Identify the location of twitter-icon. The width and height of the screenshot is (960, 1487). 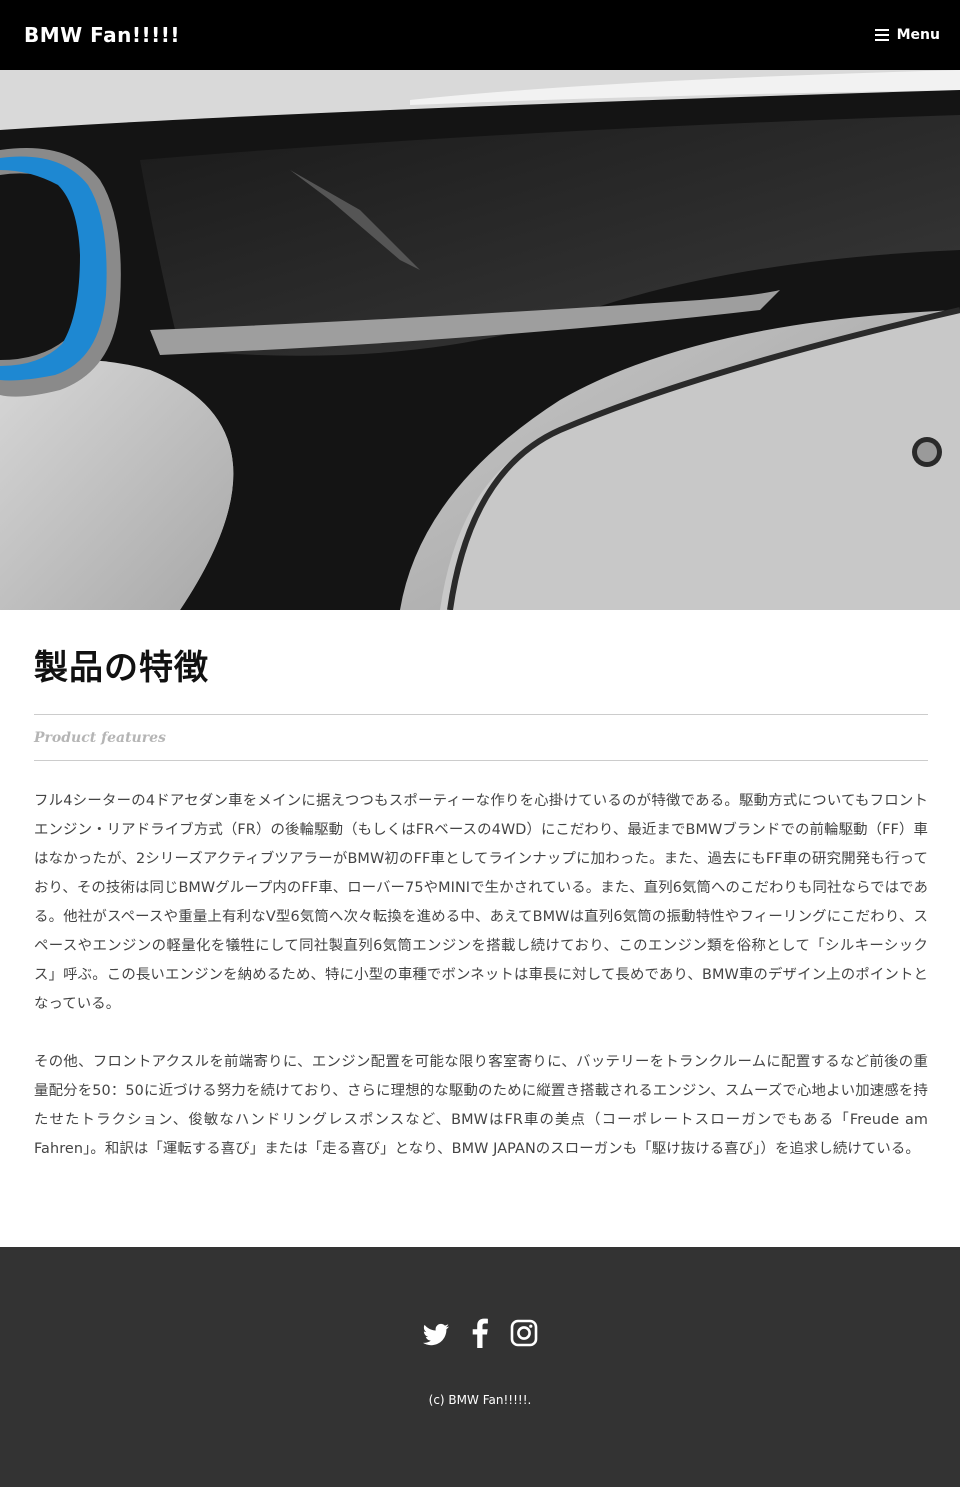
(436, 1333).